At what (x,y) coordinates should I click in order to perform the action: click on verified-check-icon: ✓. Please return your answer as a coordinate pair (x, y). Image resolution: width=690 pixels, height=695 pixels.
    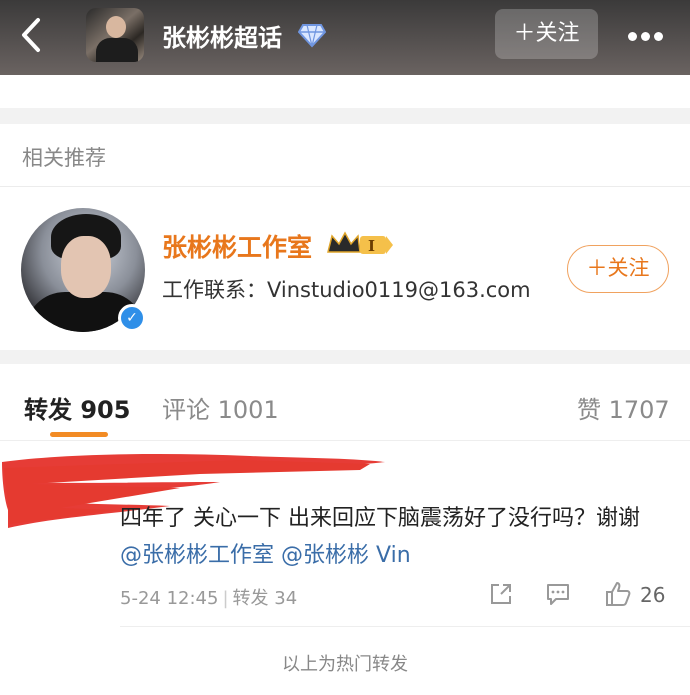
    Looking at the image, I should click on (132, 318).